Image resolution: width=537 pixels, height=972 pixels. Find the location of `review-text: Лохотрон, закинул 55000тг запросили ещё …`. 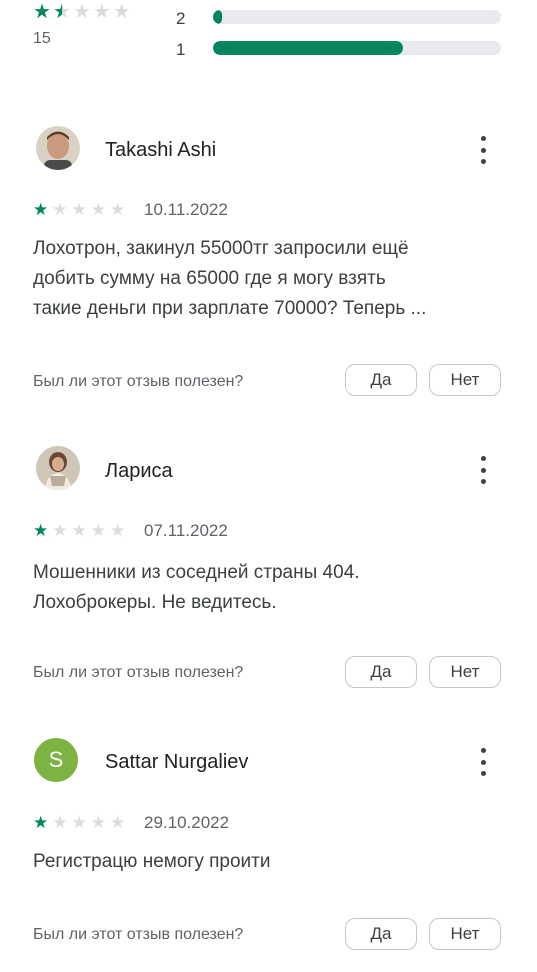

review-text: Лохотрон, закинул 55000тг запросили ещё … is located at coordinates (268, 279).